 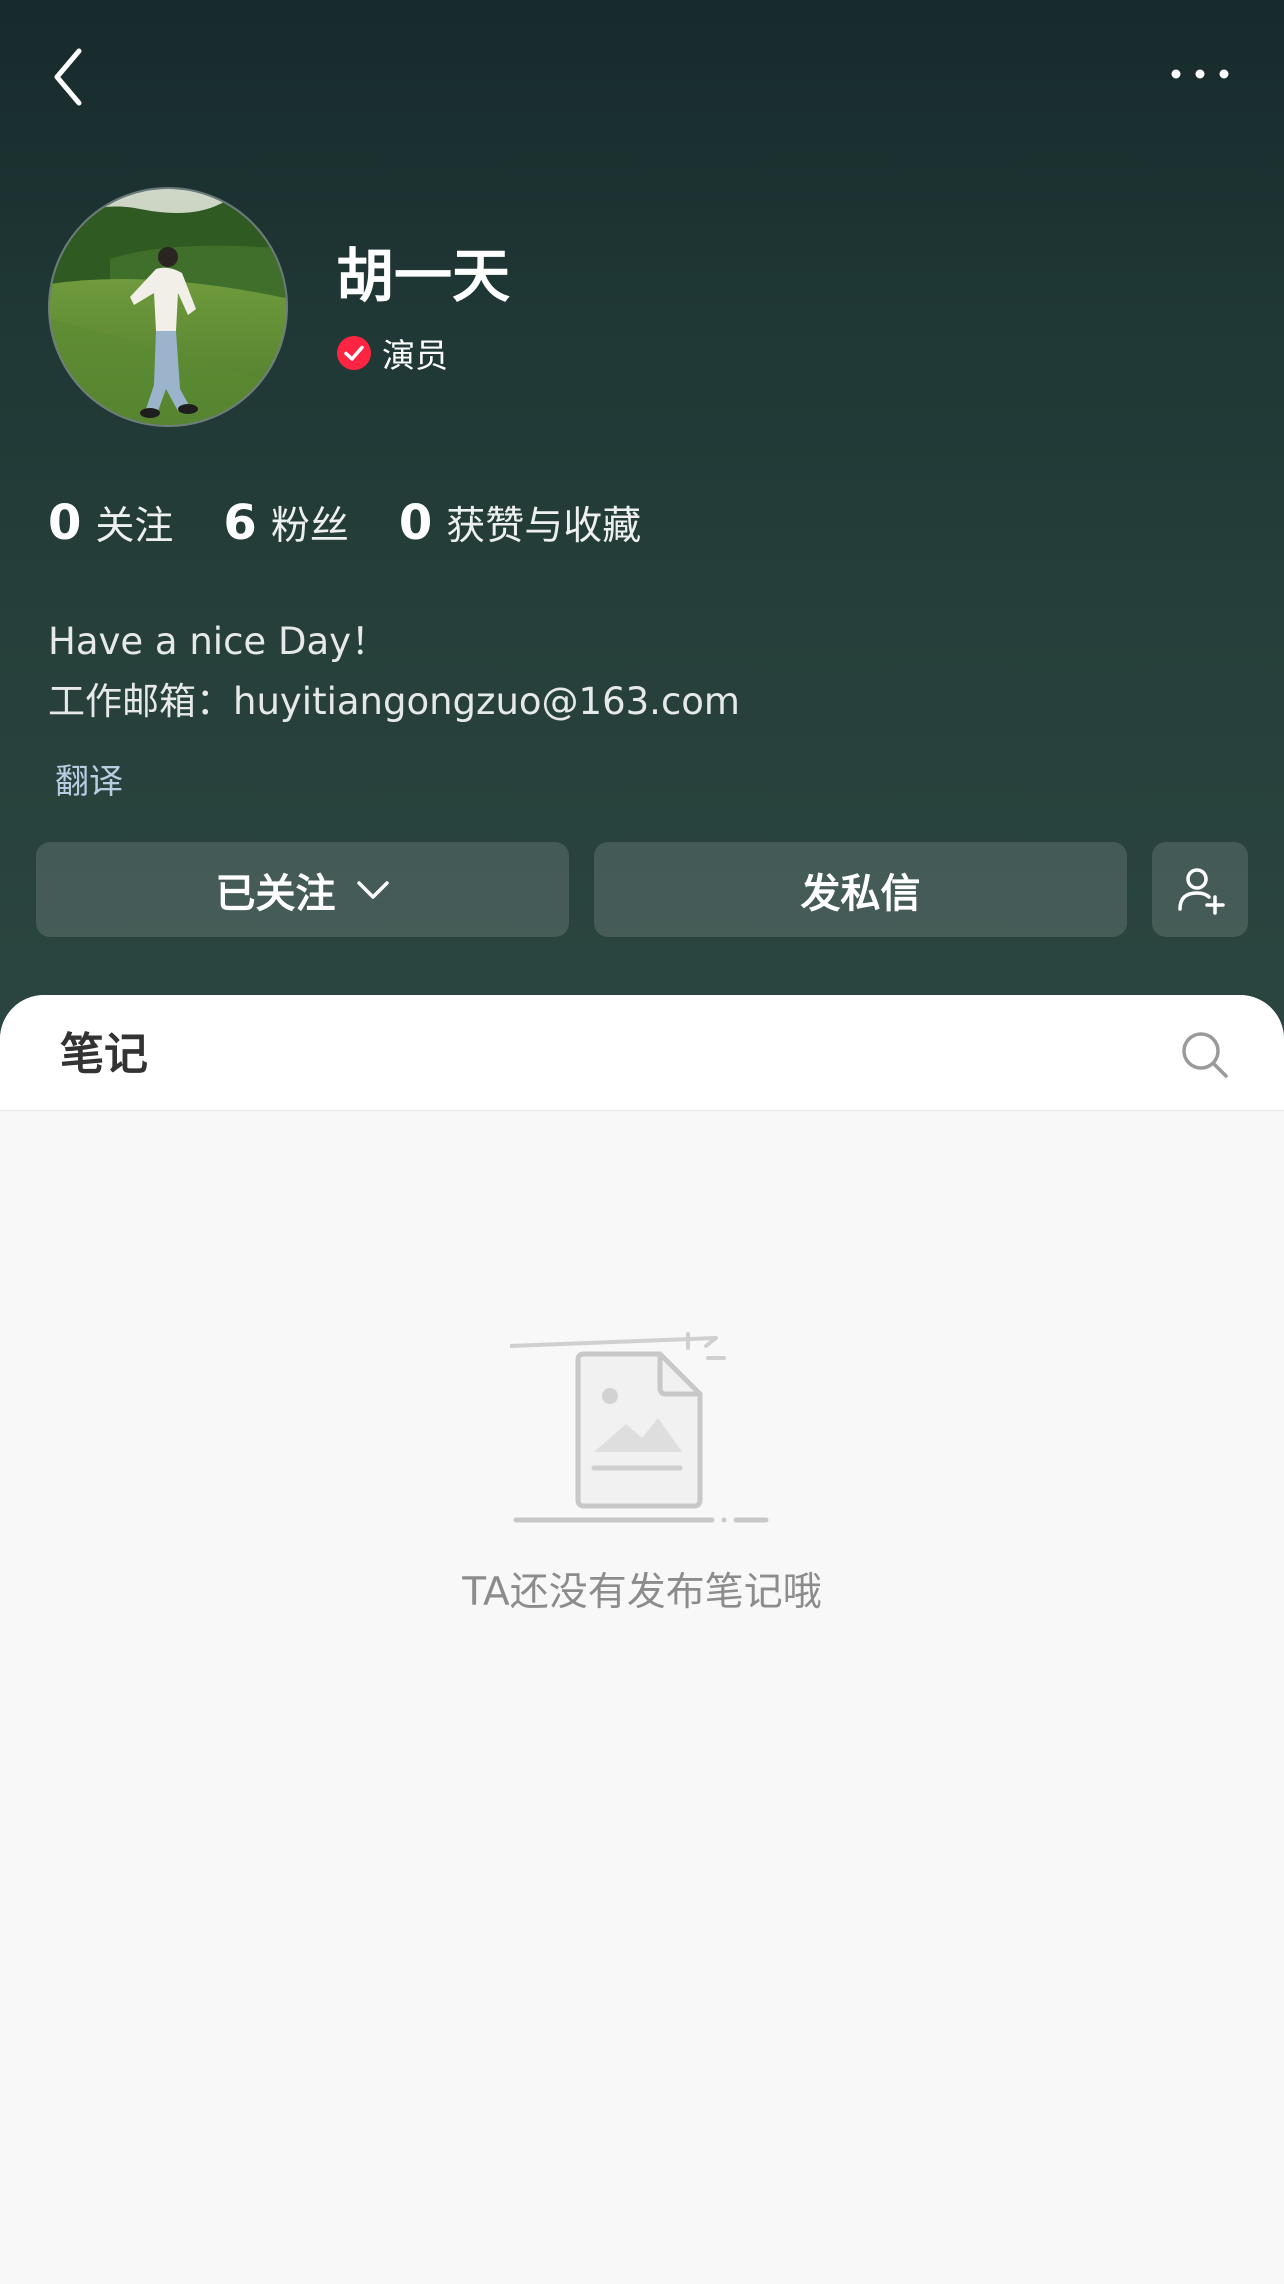 I want to click on send-message-button: 发私信, so click(x=860, y=889).